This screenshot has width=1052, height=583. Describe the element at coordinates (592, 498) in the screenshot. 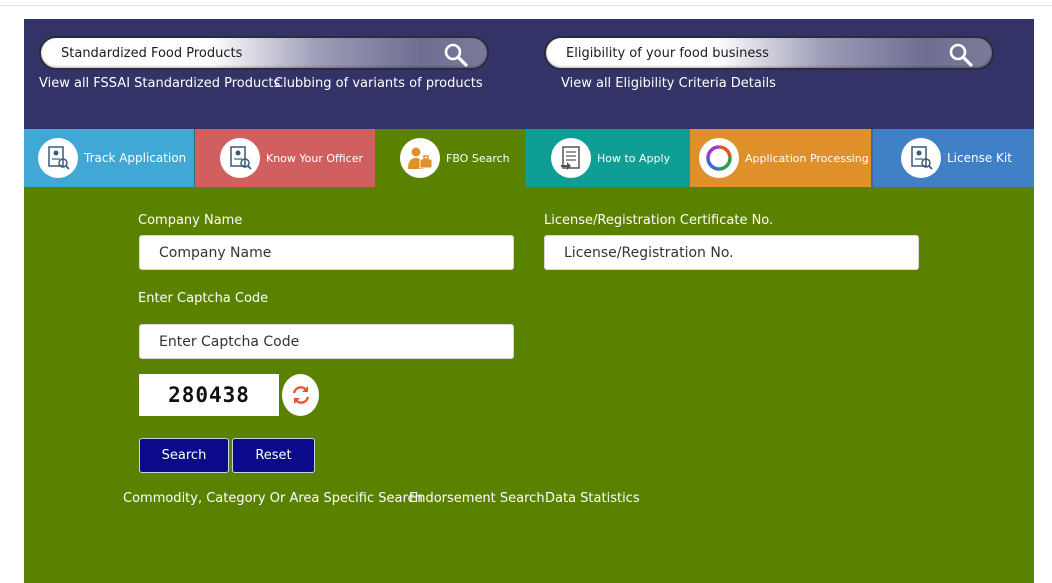

I see `data-statistics-link: Data Statistics` at that location.